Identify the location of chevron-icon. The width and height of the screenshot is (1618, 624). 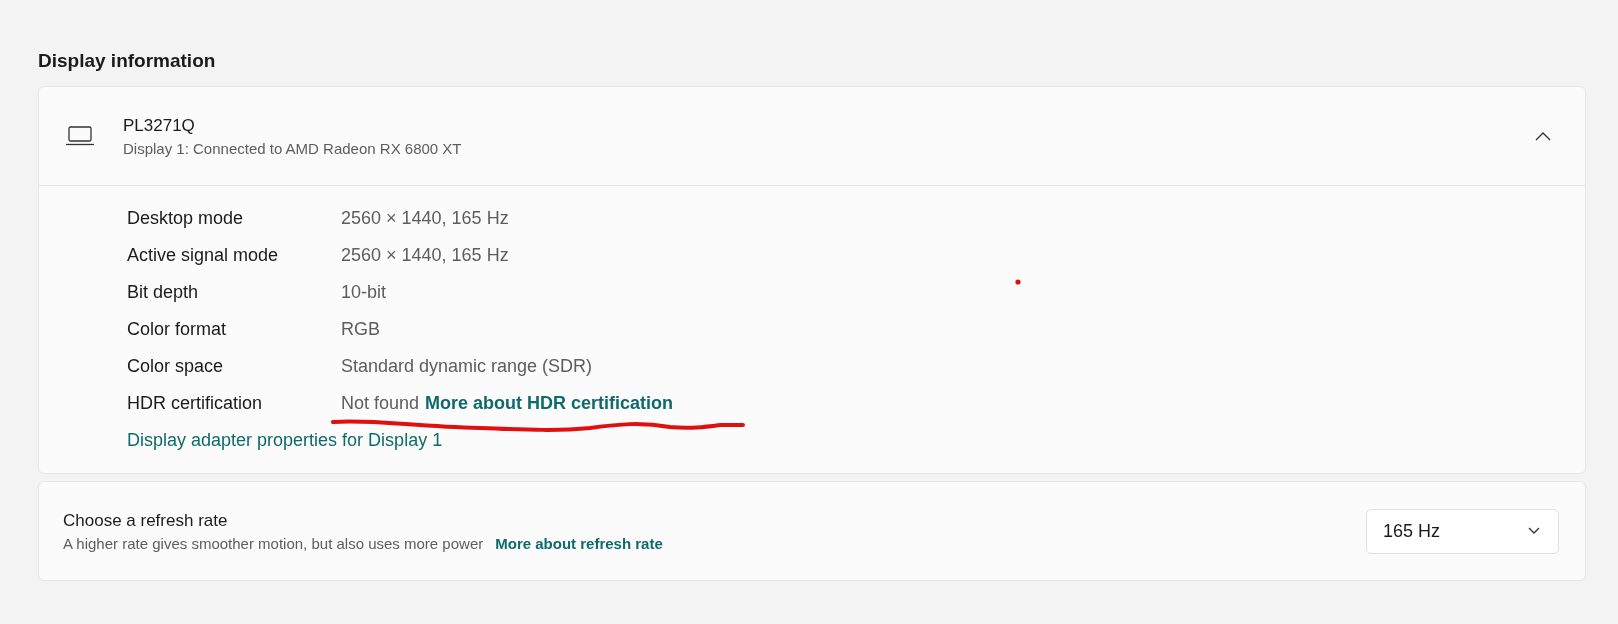
(1543, 136).